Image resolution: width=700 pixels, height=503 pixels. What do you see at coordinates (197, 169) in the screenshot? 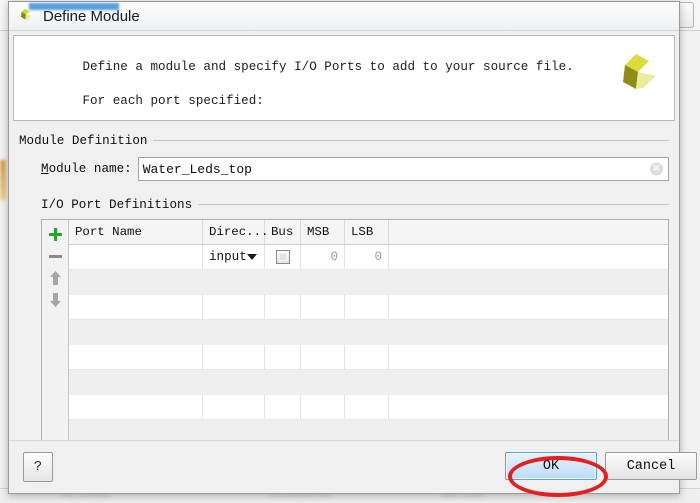
I see `module-name-value: Water_Leds_top` at bounding box center [197, 169].